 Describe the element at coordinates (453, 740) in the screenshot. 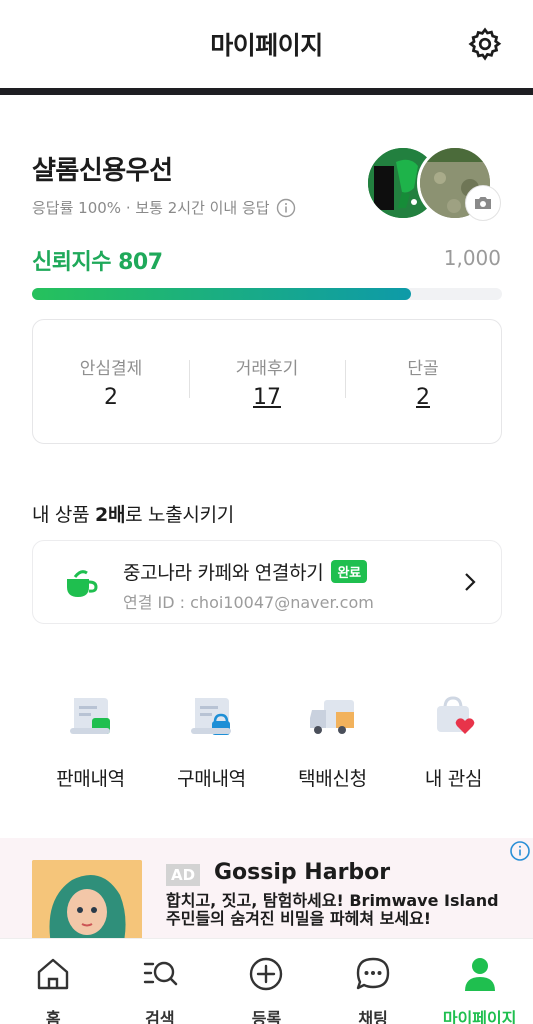

I see `menu-interests: 내 관심` at that location.